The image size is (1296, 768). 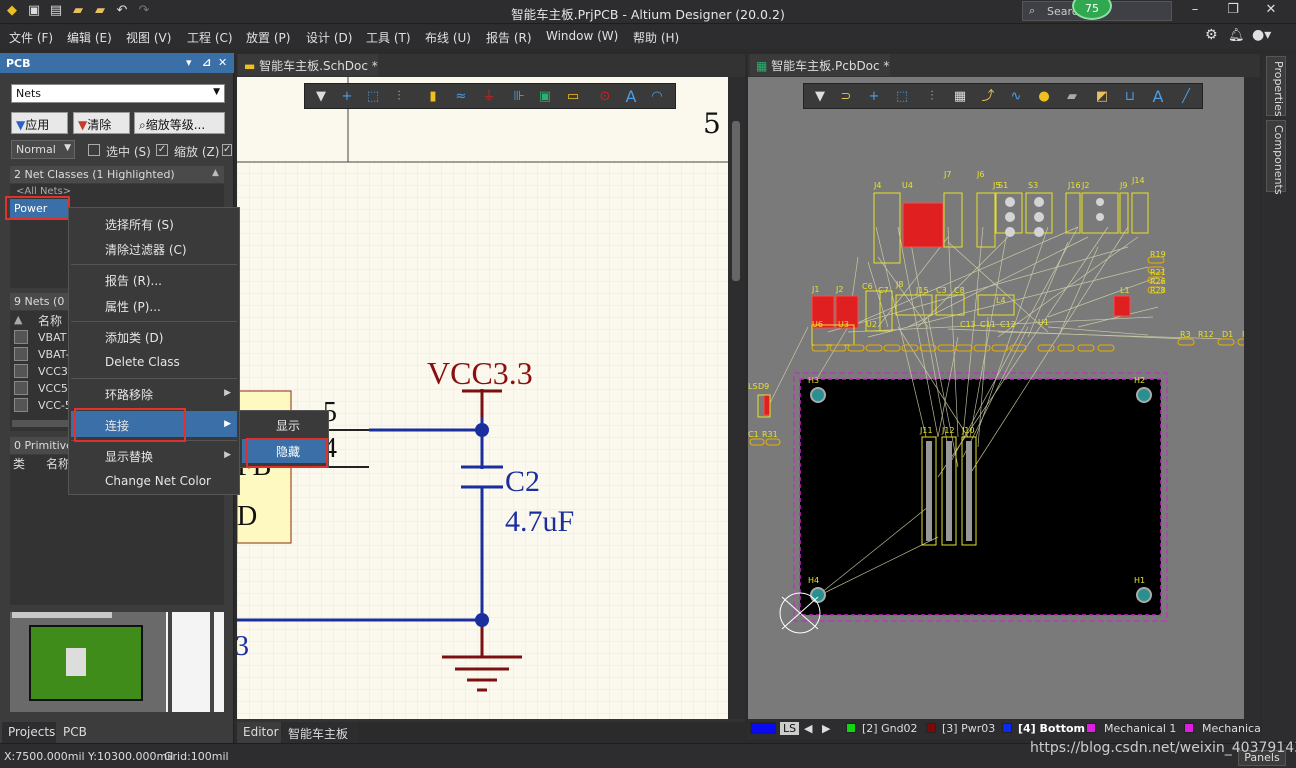 What do you see at coordinates (736, 201) in the screenshot?
I see `sch-scroll-thumb` at bounding box center [736, 201].